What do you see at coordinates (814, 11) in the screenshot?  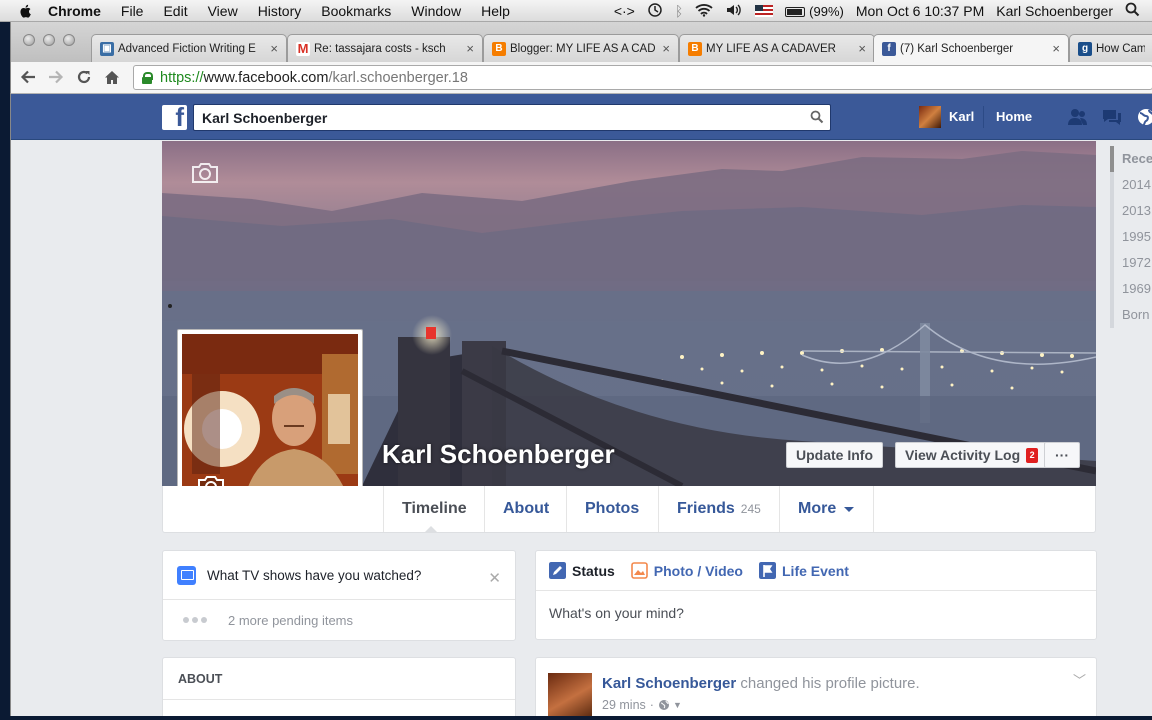 I see `battery-status: (99%)` at bounding box center [814, 11].